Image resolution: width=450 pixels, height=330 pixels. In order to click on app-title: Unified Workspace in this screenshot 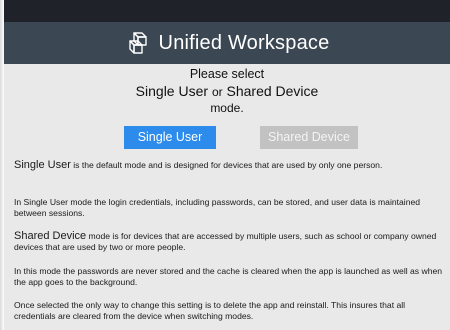, I will do `click(244, 42)`.